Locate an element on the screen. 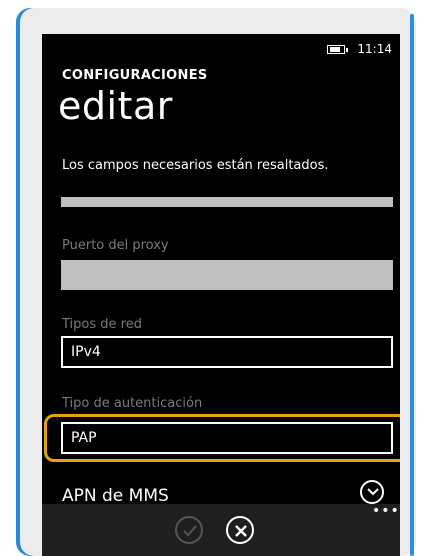 This screenshot has width=429, height=556. status-bar: 11:14 is located at coordinates (359, 49).